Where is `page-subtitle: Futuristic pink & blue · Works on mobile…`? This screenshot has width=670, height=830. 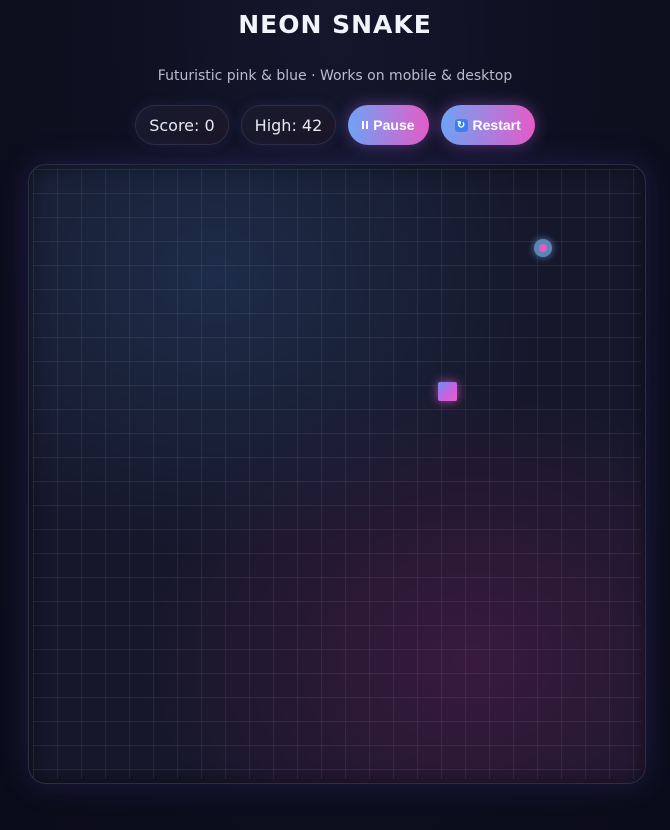 page-subtitle: Futuristic pink & blue · Works on mobile… is located at coordinates (335, 76).